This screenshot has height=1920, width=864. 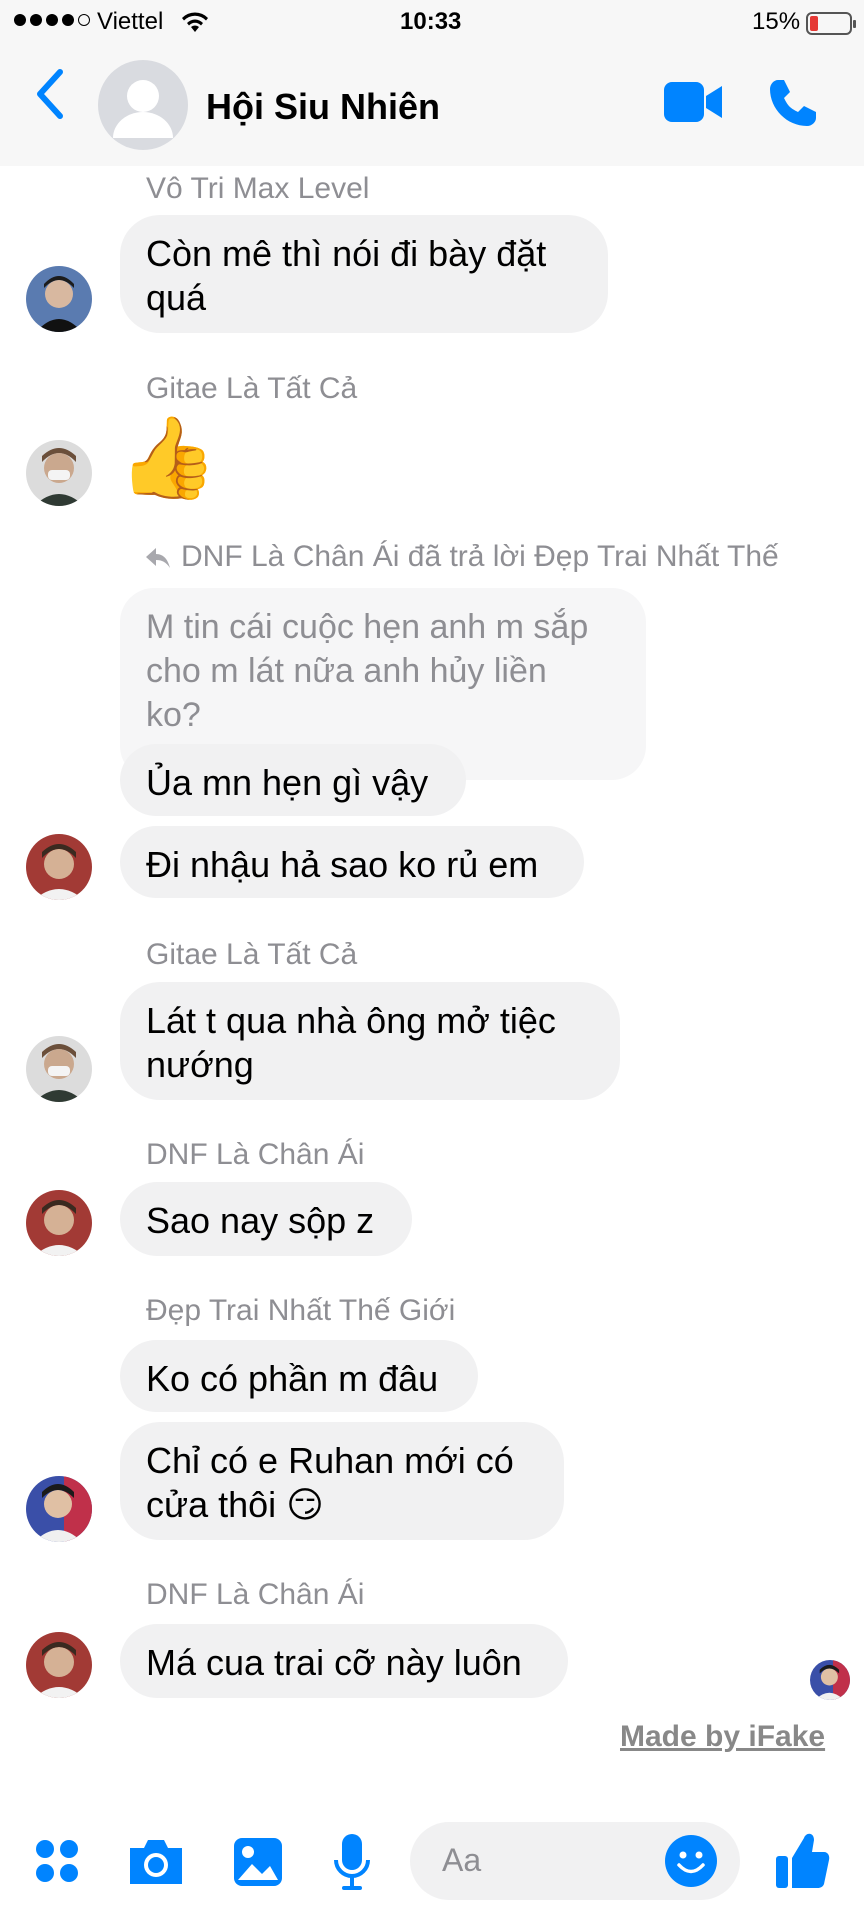 I want to click on message-line: Ủa mn hẹn gì vậy, so click(x=287, y=782).